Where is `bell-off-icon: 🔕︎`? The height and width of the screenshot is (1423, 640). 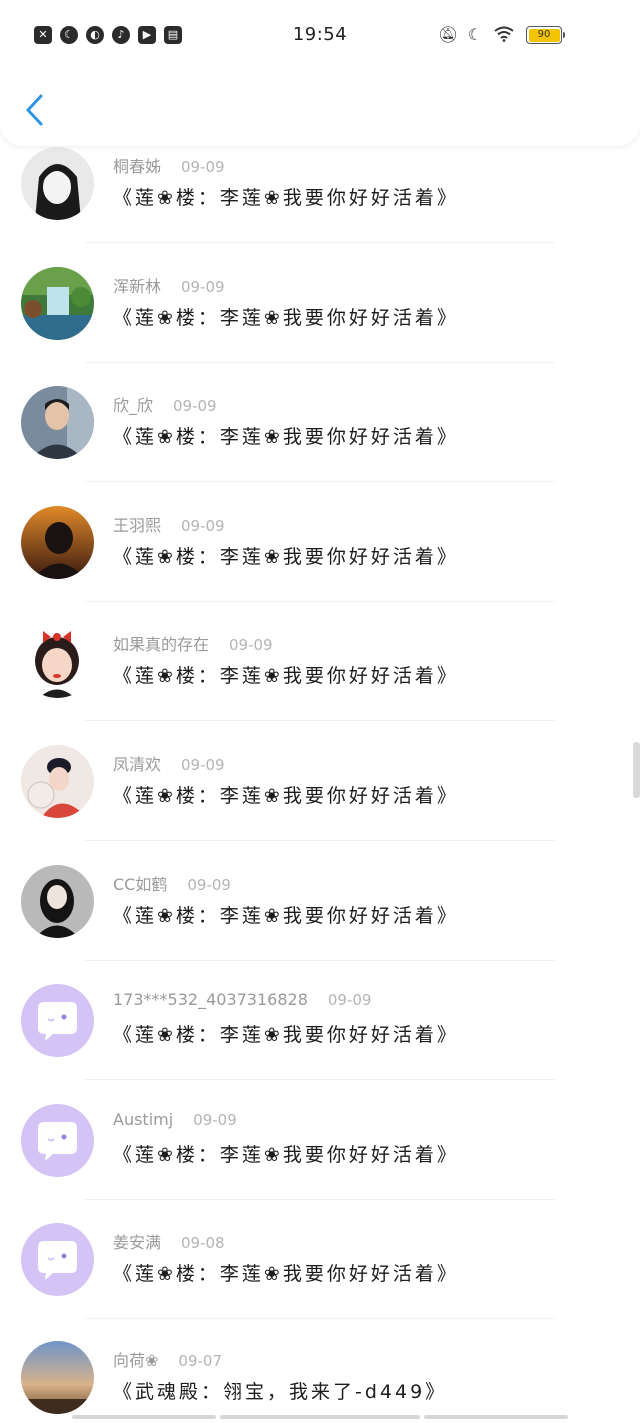
bell-off-icon: 🔕︎ is located at coordinates (448, 34).